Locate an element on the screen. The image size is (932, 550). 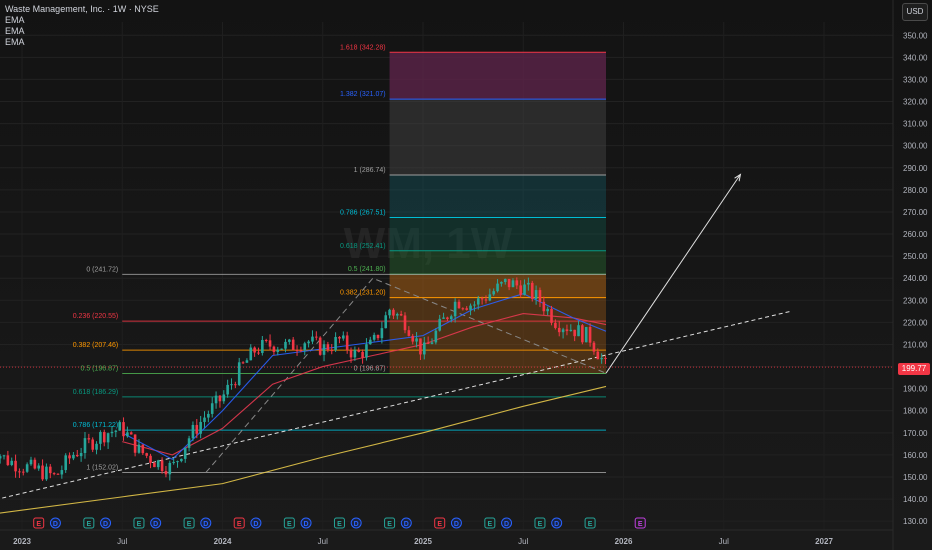
currency-button: USD is located at coordinates (915, 12).